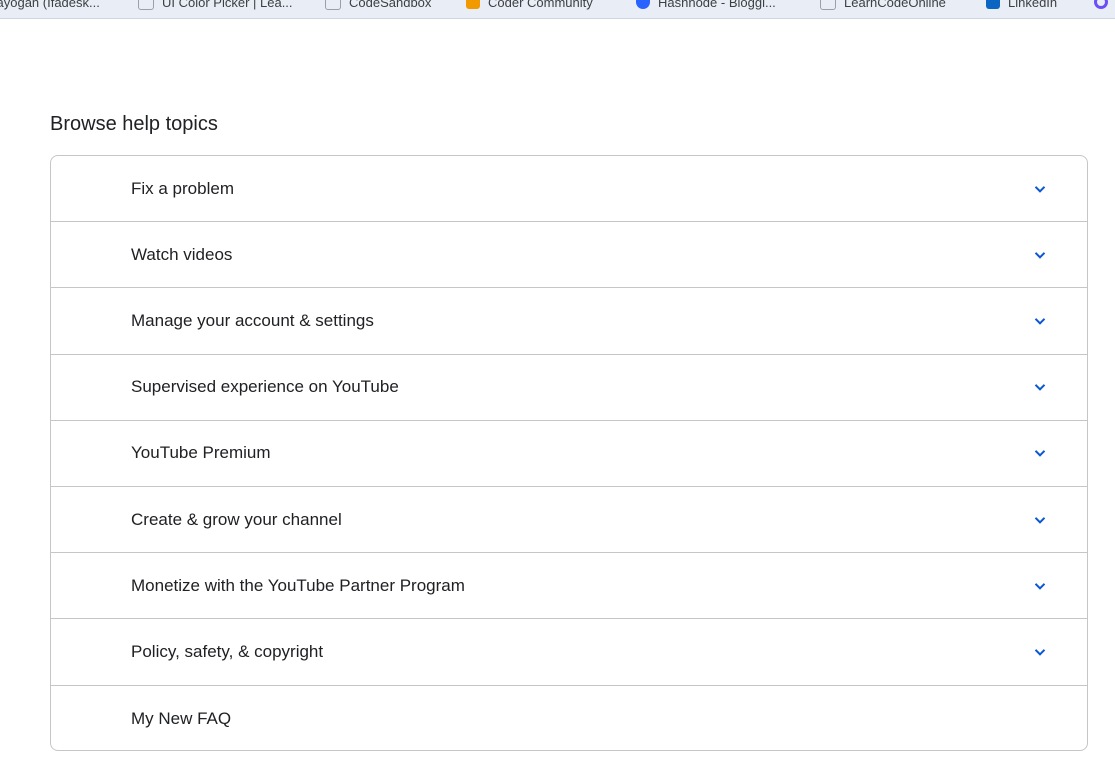  I want to click on bookmark-item: Coder Community, so click(529, 5).